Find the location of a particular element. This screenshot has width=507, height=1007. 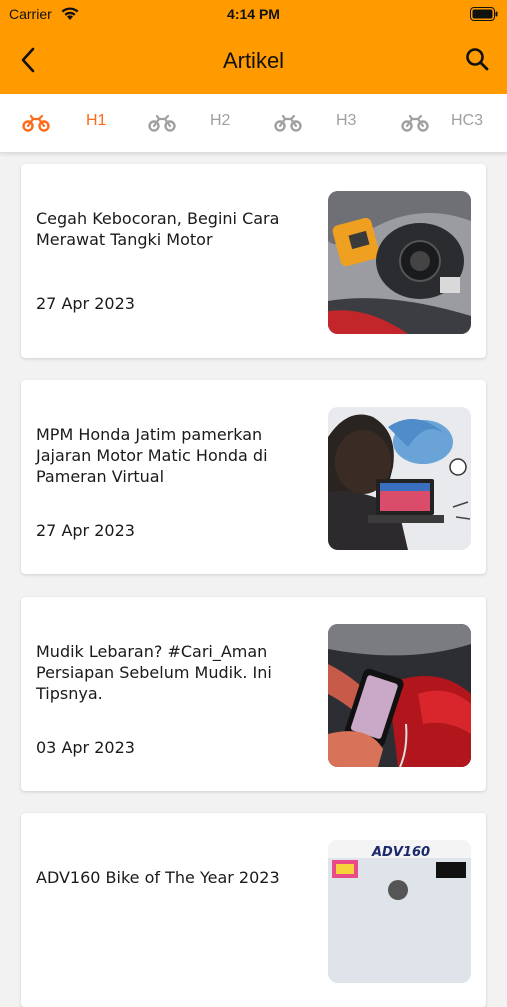

page-title: Artikel is located at coordinates (253, 60).